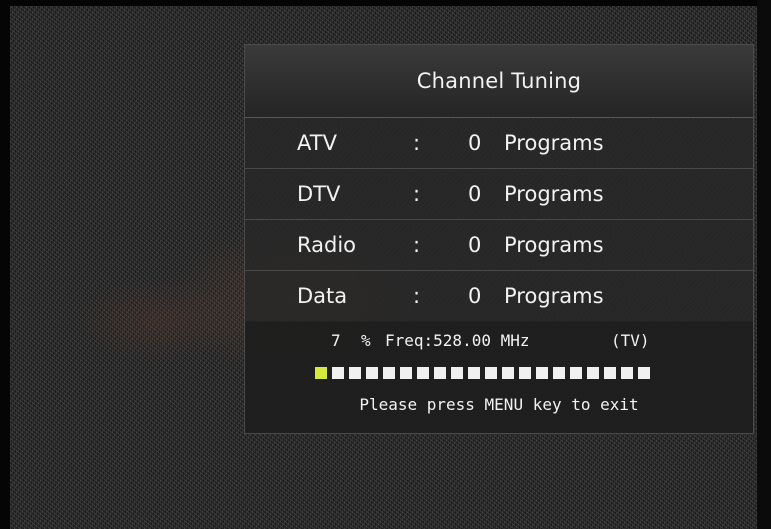  Describe the element at coordinates (499, 81) in the screenshot. I see `dialog-title: Channel Tuning` at that location.